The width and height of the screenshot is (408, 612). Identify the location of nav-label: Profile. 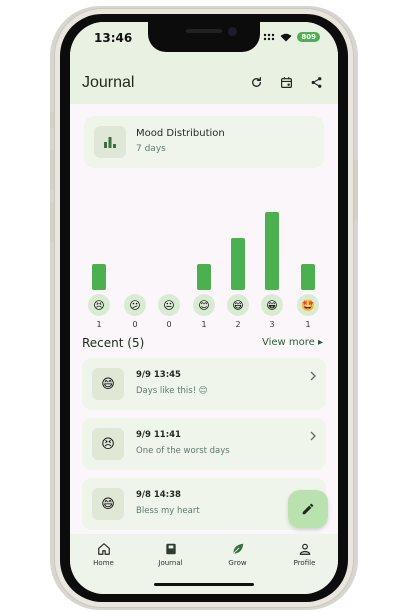
(304, 563).